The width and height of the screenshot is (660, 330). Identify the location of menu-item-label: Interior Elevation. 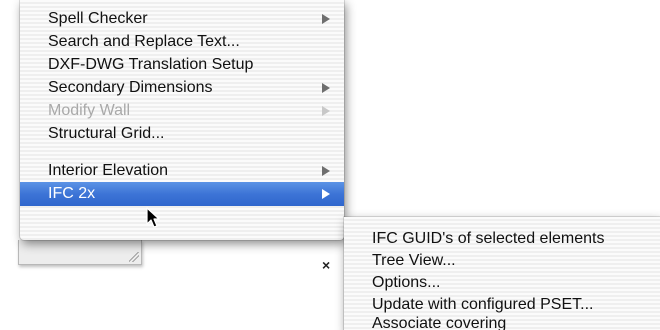
(108, 170).